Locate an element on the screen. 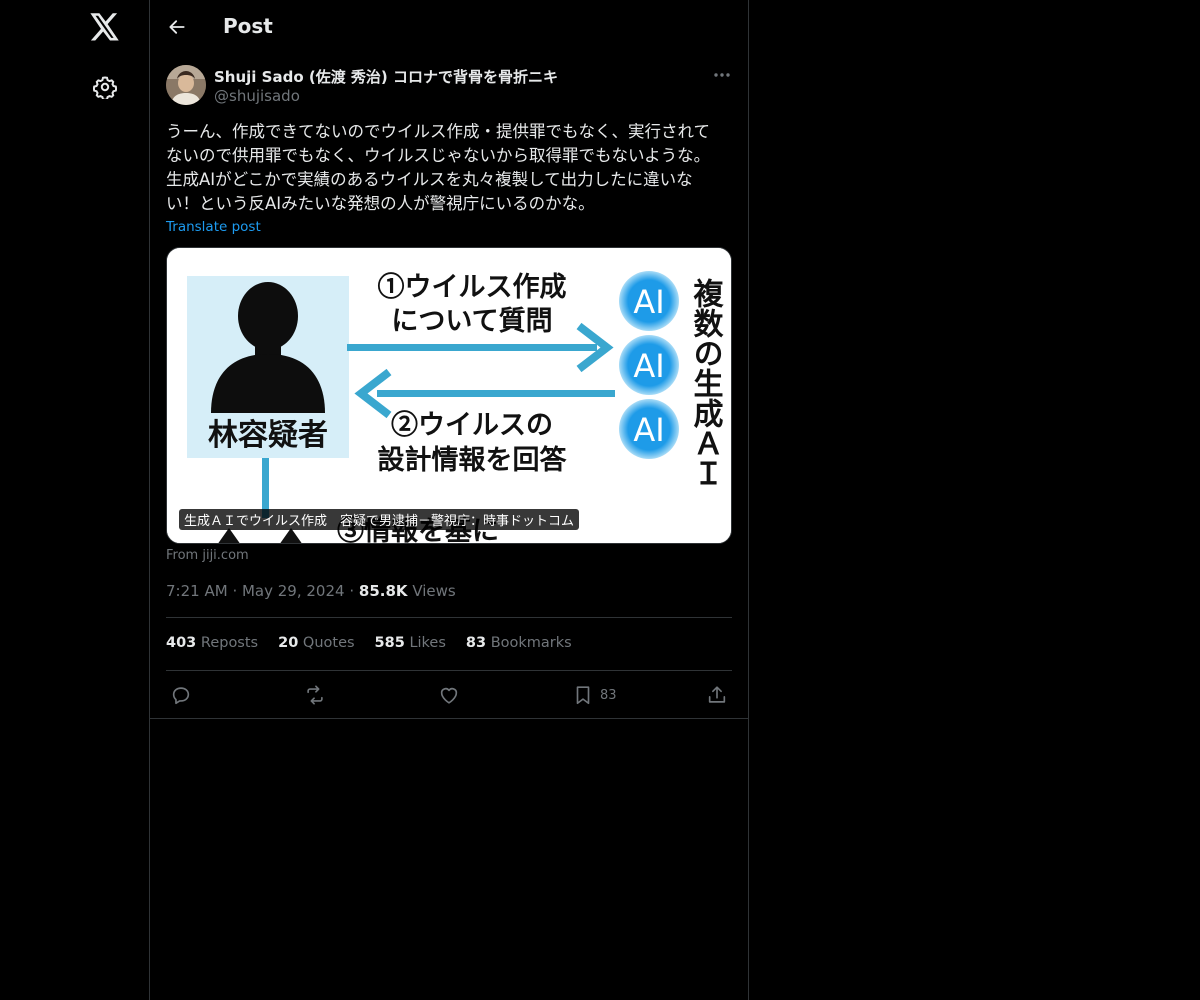  arrow-left-icon is located at coordinates (177, 27).